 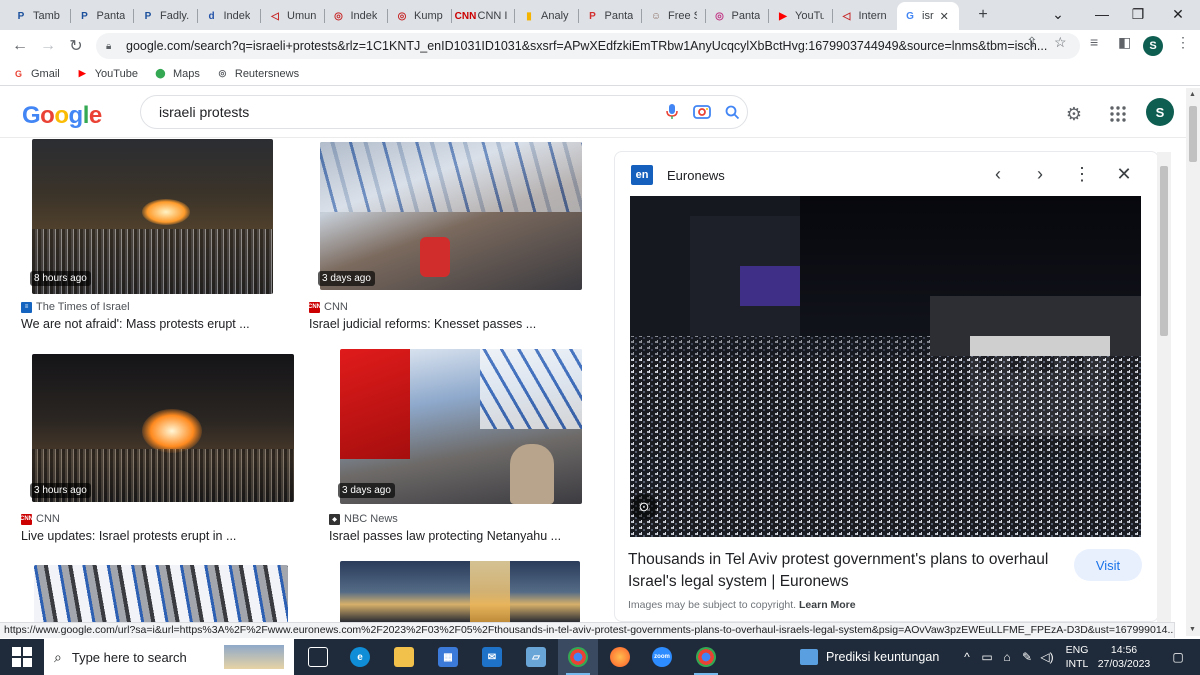 I want to click on learn-more-link: Learn More, so click(x=827, y=605).